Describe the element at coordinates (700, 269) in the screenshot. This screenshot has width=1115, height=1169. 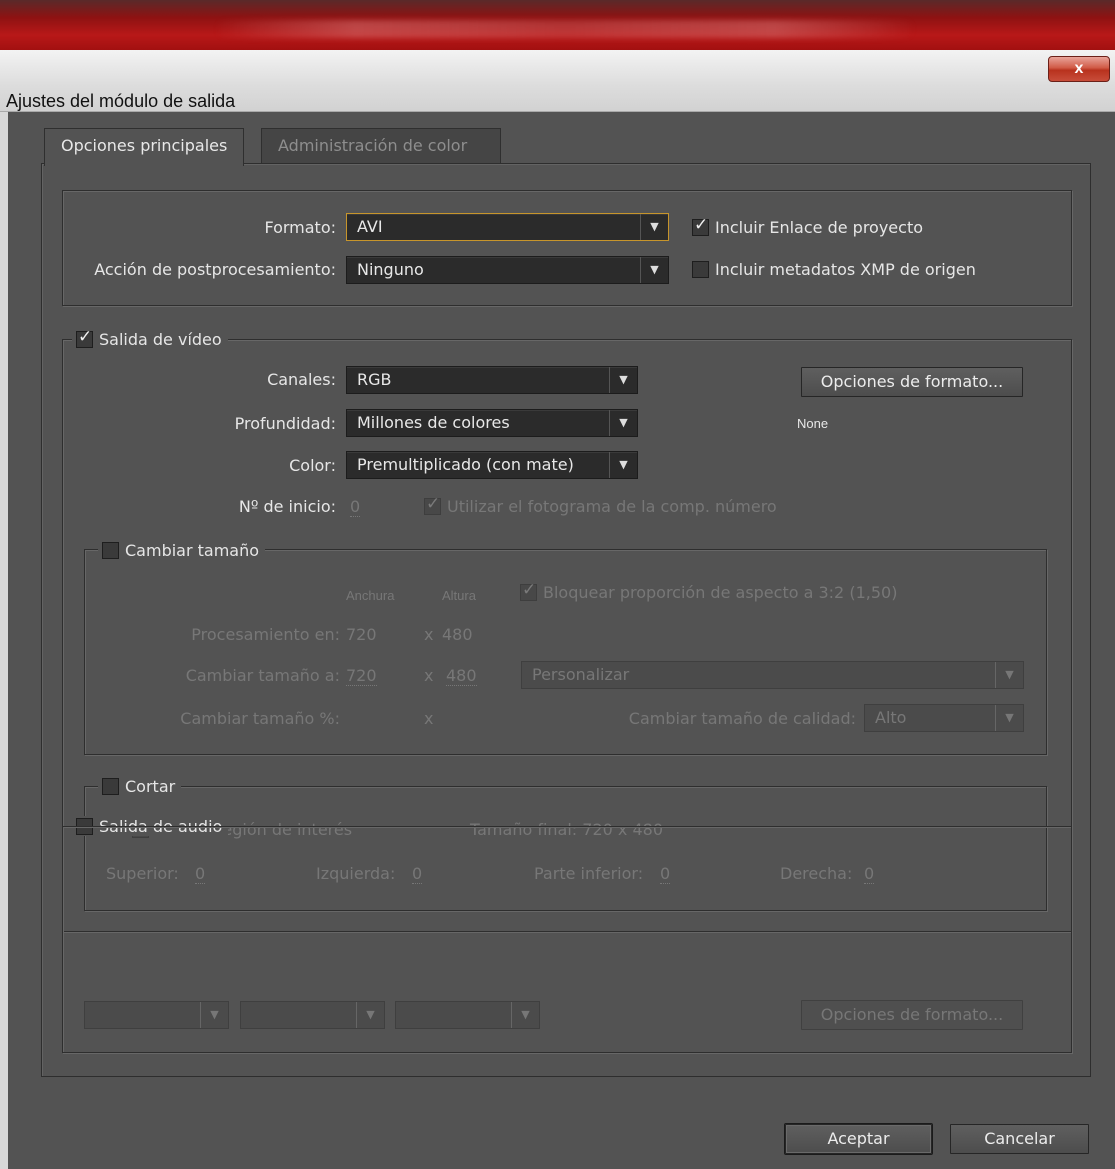
I see `checkbox-unchecked` at that location.